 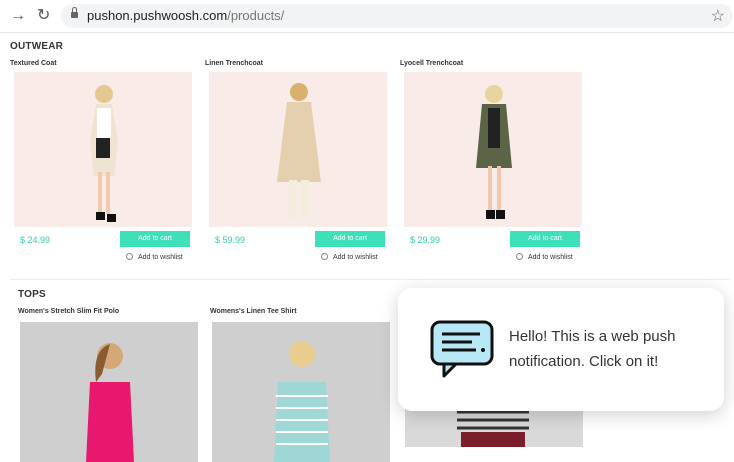 I want to click on product-price: $ 59.99, so click(x=230, y=240).